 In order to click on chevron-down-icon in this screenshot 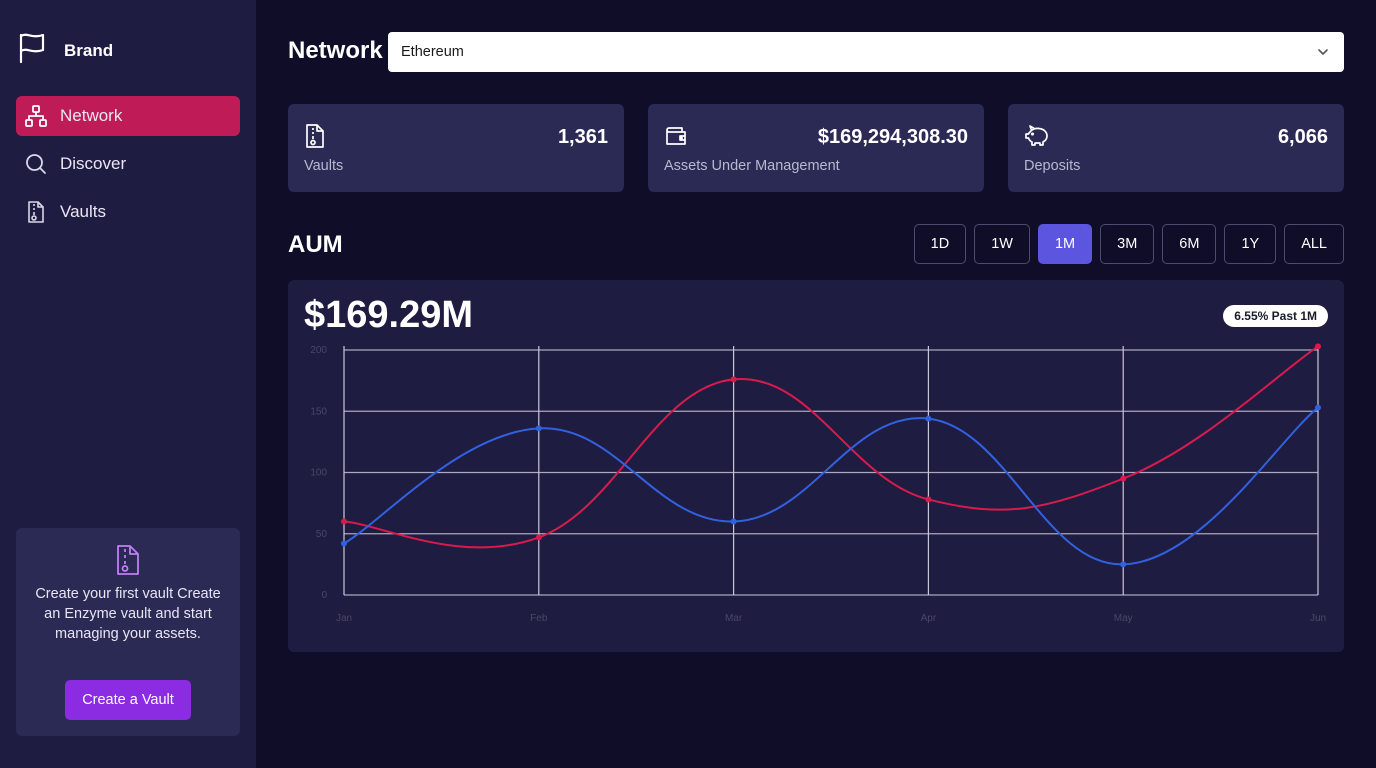, I will do `click(1323, 54)`.